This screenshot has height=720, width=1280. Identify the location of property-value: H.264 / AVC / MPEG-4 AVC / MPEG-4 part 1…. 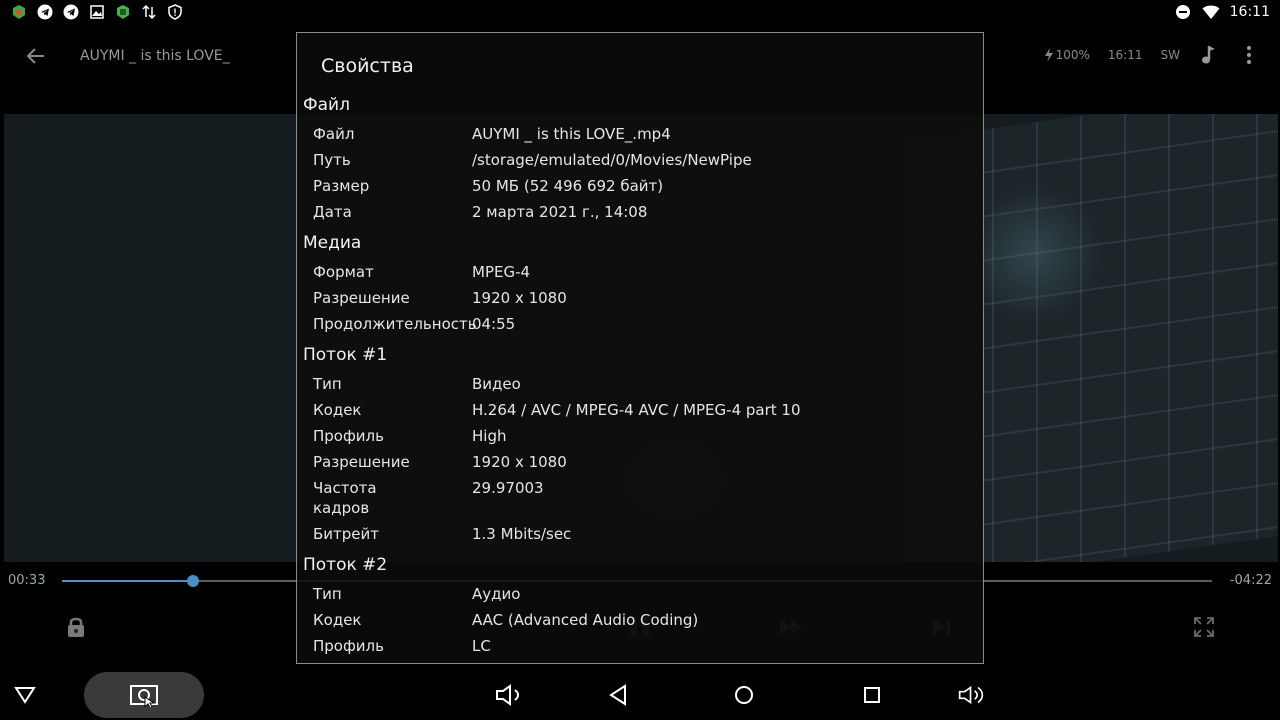
(636, 410).